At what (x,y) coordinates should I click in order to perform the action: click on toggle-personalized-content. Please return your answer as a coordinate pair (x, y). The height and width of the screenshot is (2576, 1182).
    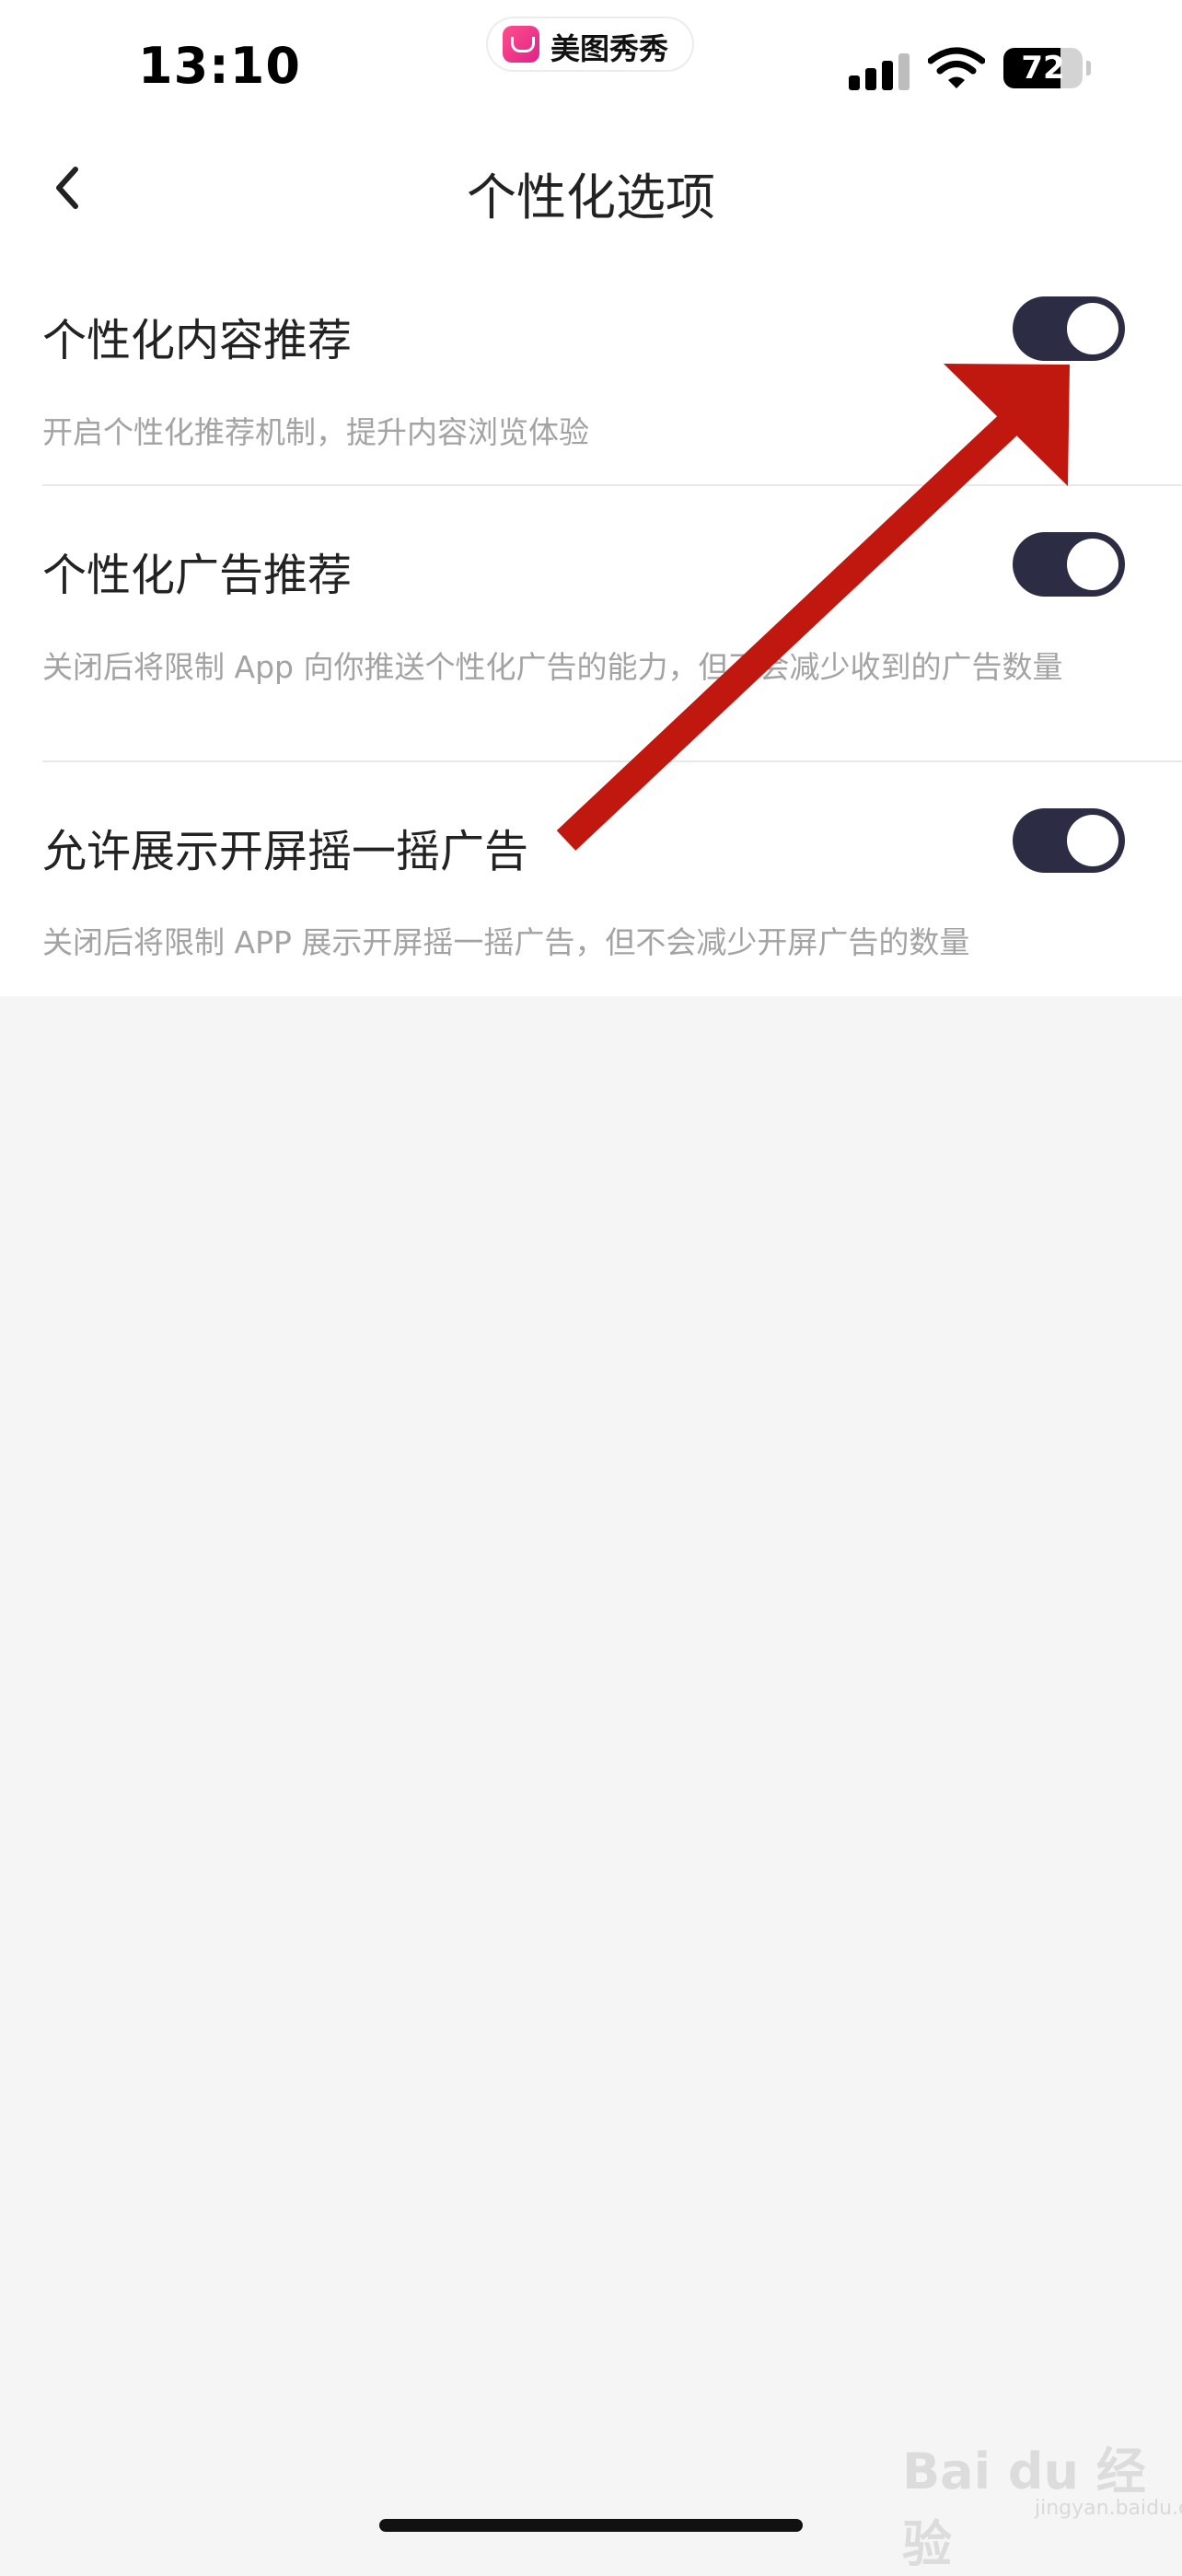
    Looking at the image, I should click on (1069, 328).